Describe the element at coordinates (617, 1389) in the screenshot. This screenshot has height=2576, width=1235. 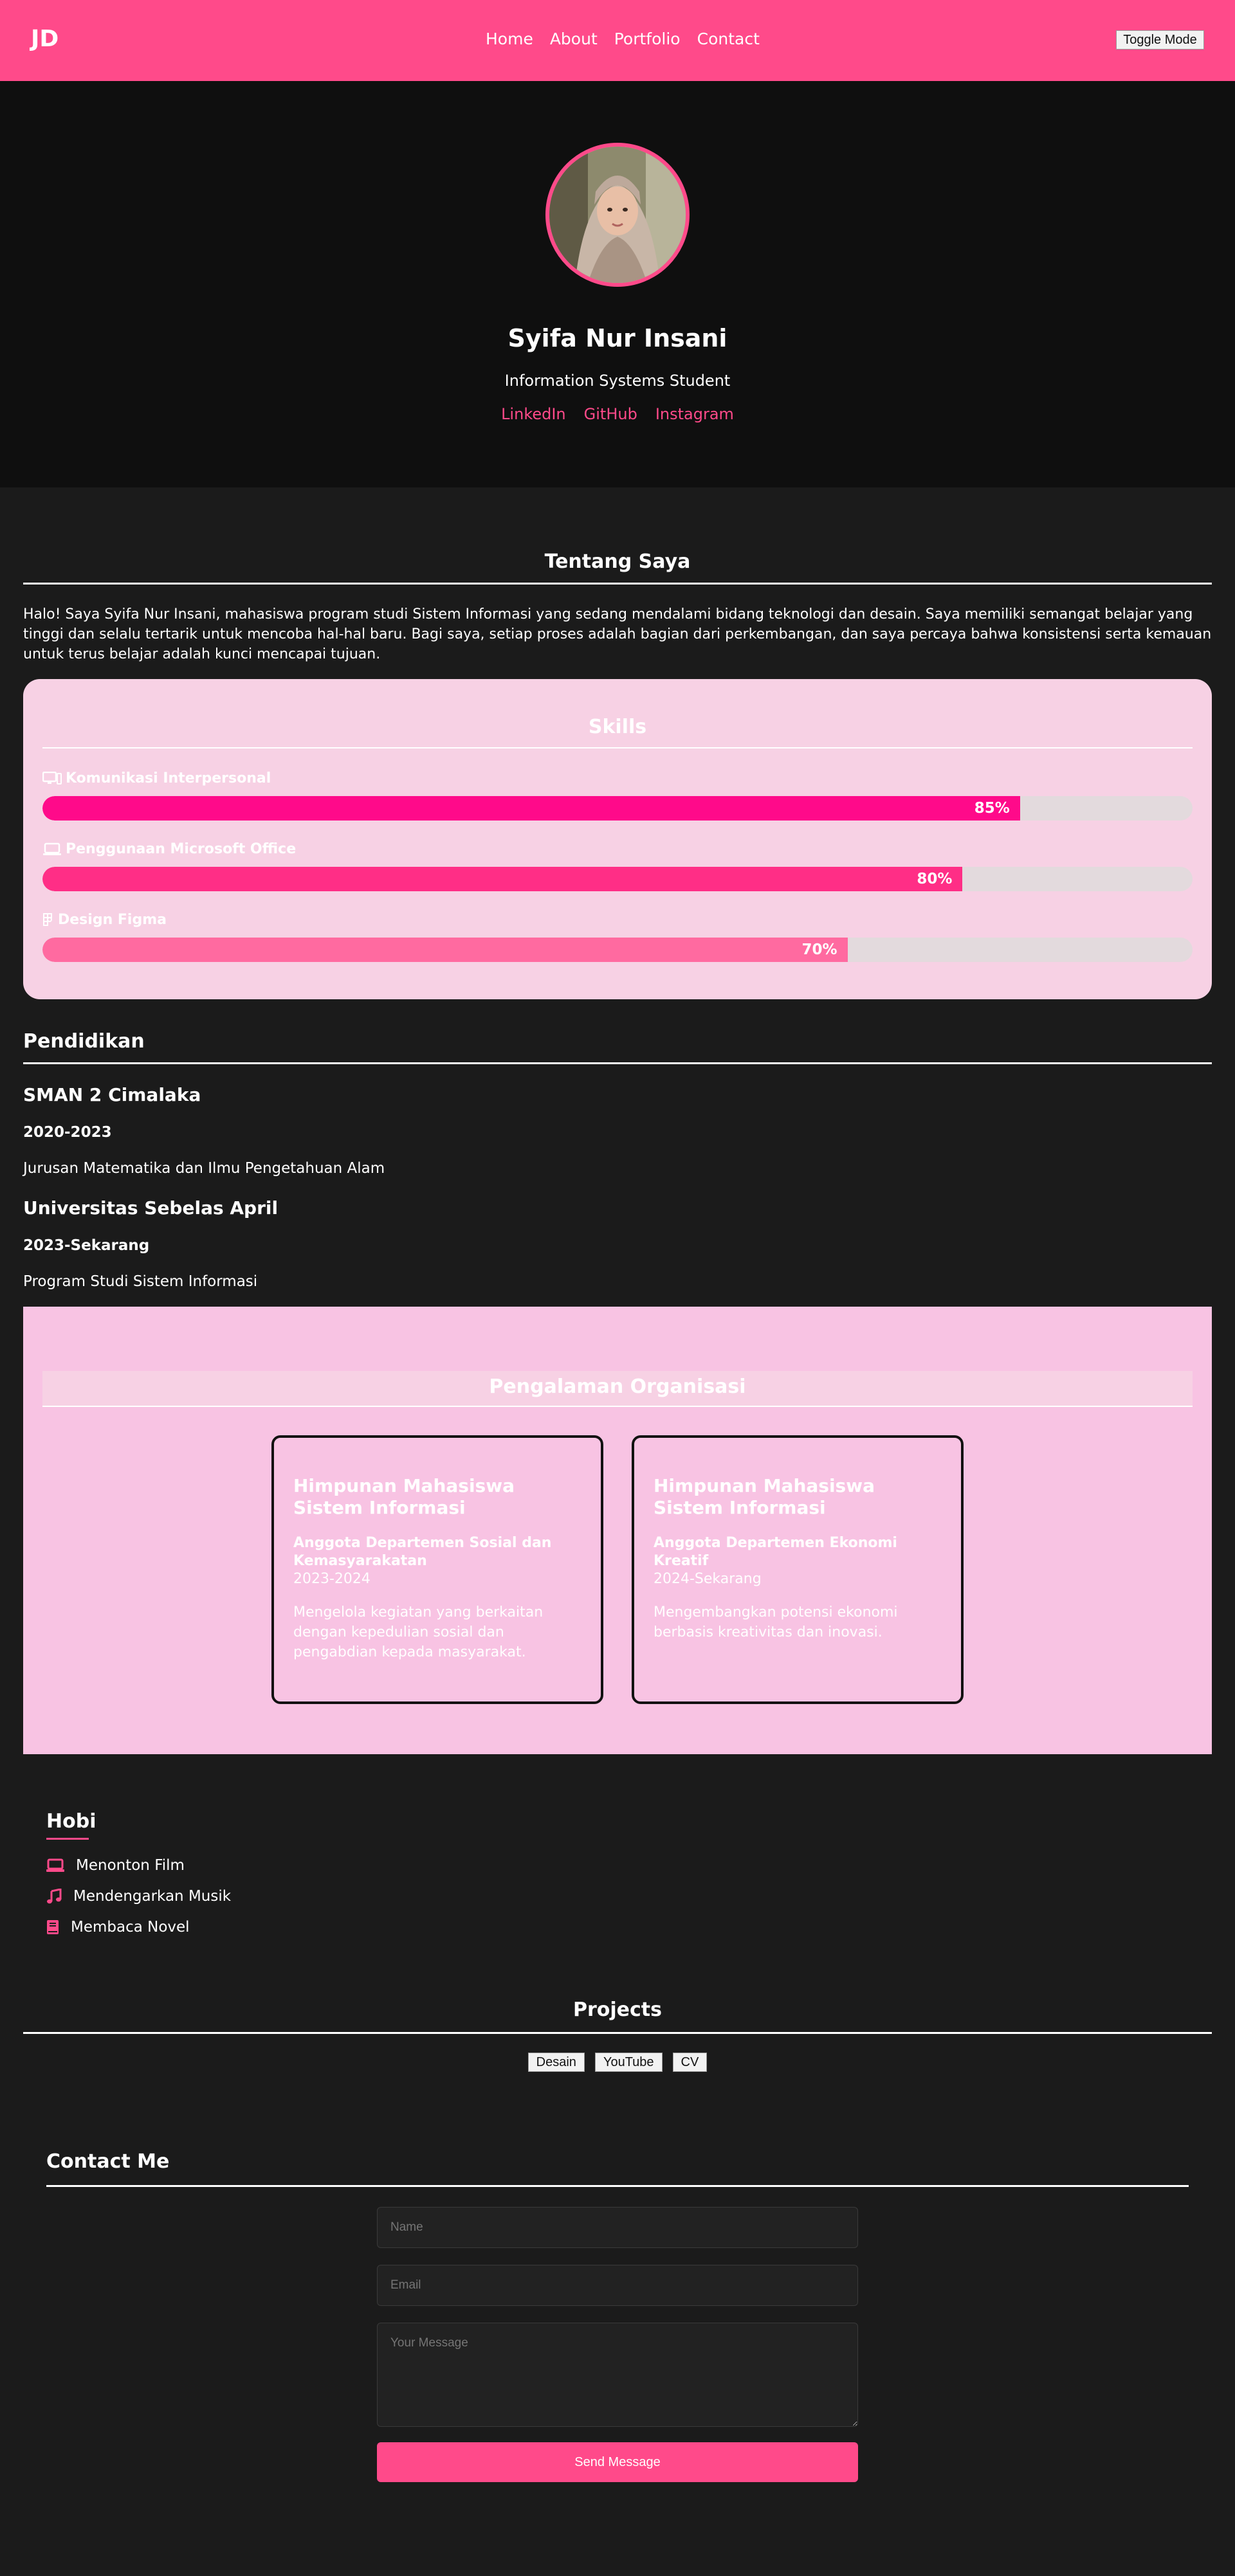
I see `organization-title: Pengalaman Organisasi` at that location.